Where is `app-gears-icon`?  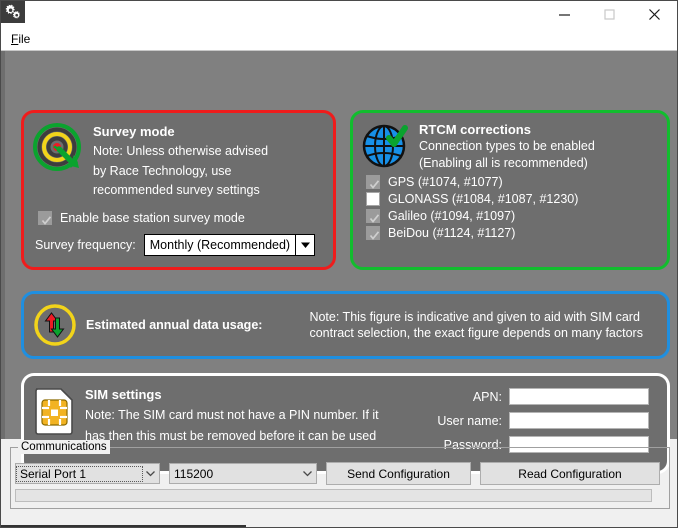 app-gears-icon is located at coordinates (13, 12).